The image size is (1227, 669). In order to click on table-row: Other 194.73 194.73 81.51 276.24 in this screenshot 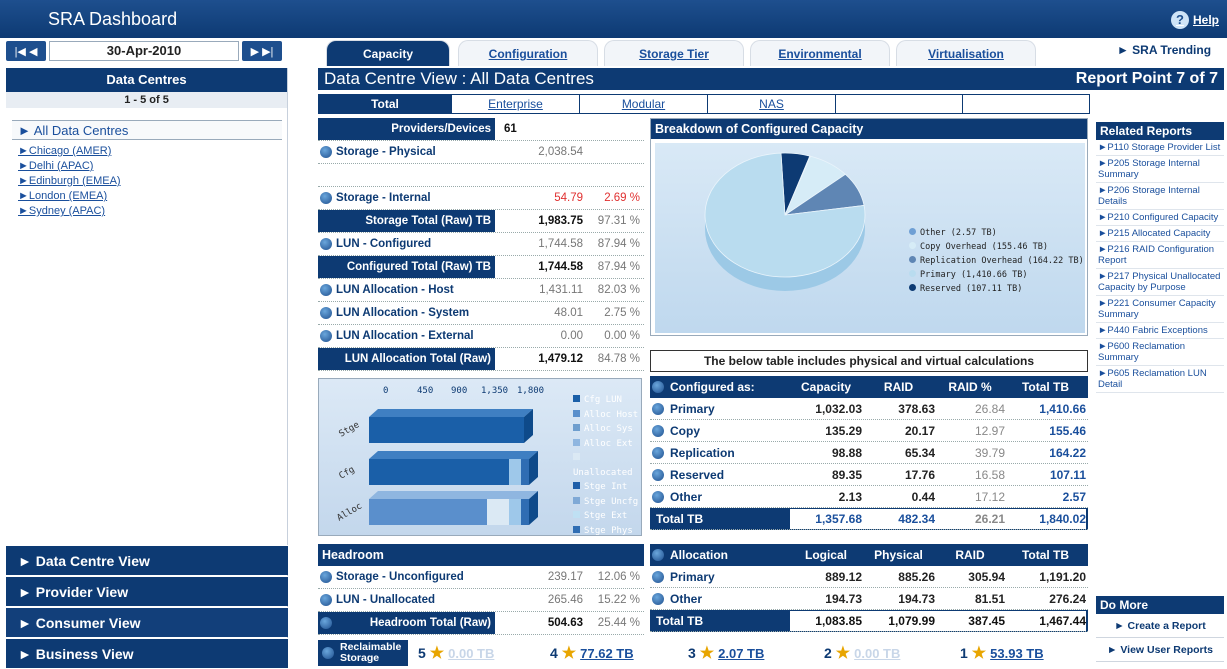, I will do `click(869, 599)`.